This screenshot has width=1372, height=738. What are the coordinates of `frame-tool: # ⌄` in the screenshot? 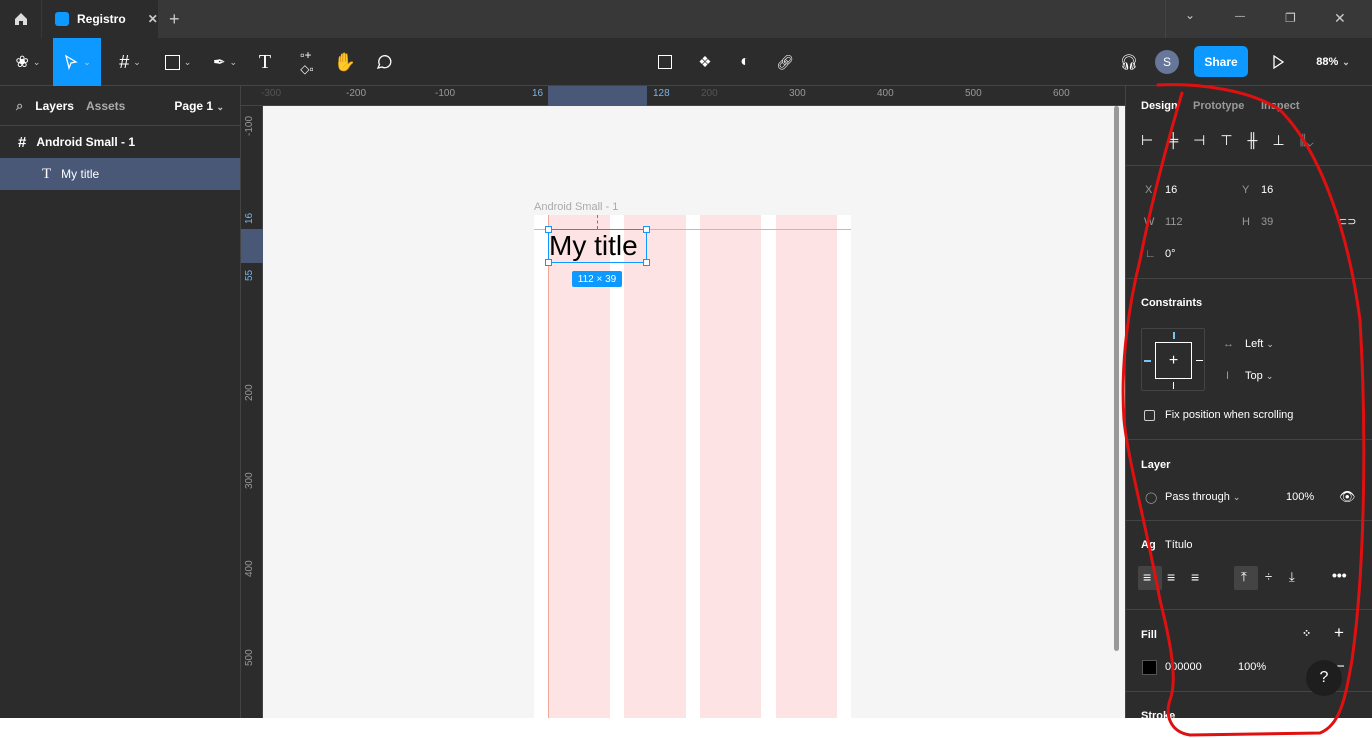 It's located at (130, 62).